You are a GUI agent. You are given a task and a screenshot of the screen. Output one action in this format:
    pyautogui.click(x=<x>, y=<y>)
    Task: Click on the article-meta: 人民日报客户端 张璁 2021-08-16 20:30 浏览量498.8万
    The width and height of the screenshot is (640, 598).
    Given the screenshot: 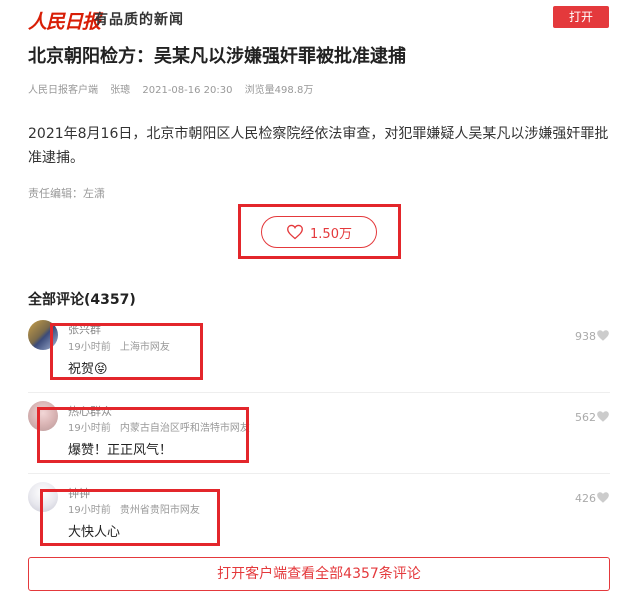 What is the action you would take?
    pyautogui.click(x=175, y=88)
    